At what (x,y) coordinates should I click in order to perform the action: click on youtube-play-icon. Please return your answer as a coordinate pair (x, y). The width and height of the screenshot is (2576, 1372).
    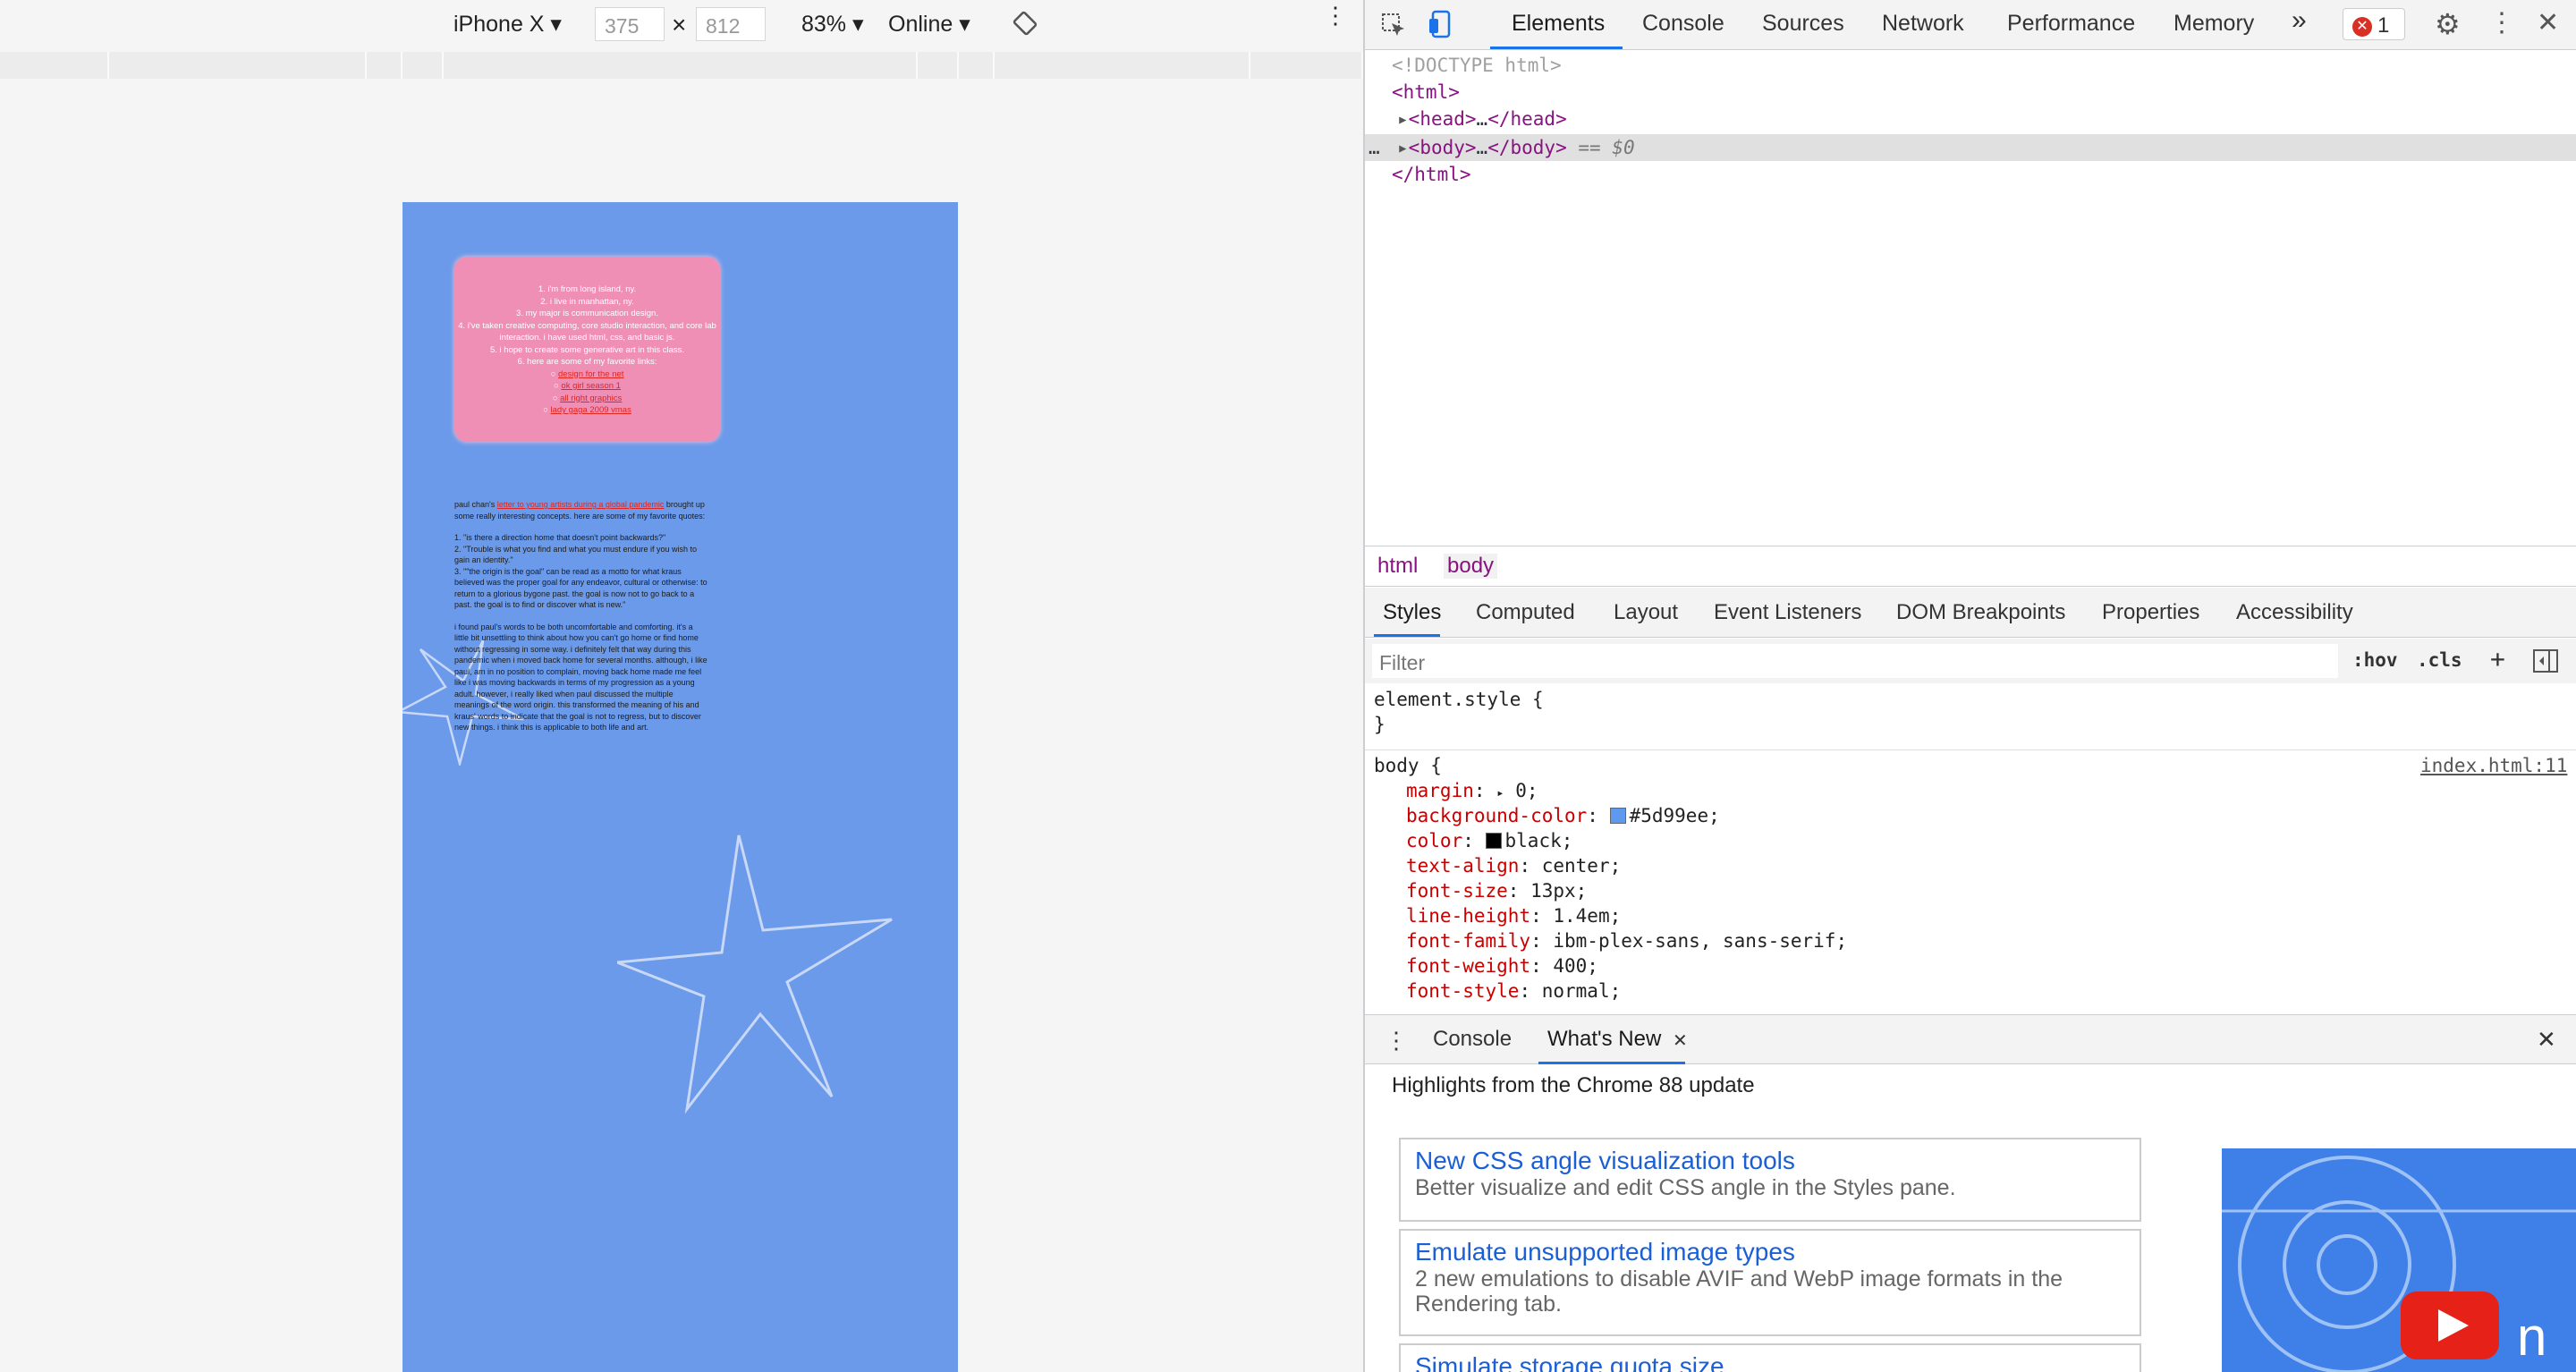
    Looking at the image, I should click on (2450, 1325).